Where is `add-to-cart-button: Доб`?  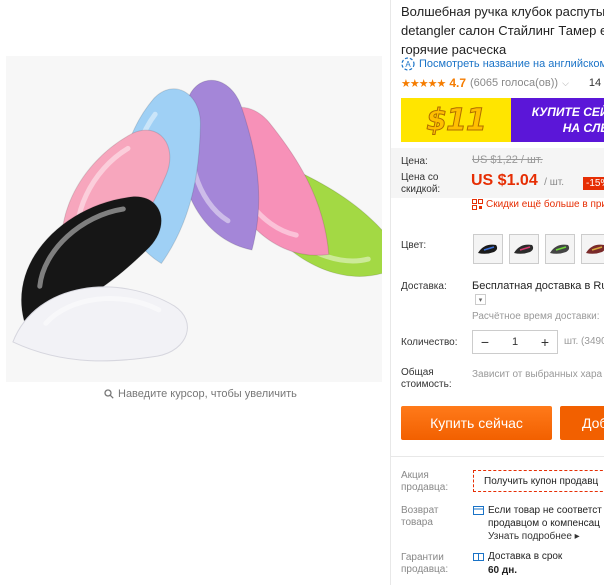
add-to-cart-button: Доб is located at coordinates (582, 423).